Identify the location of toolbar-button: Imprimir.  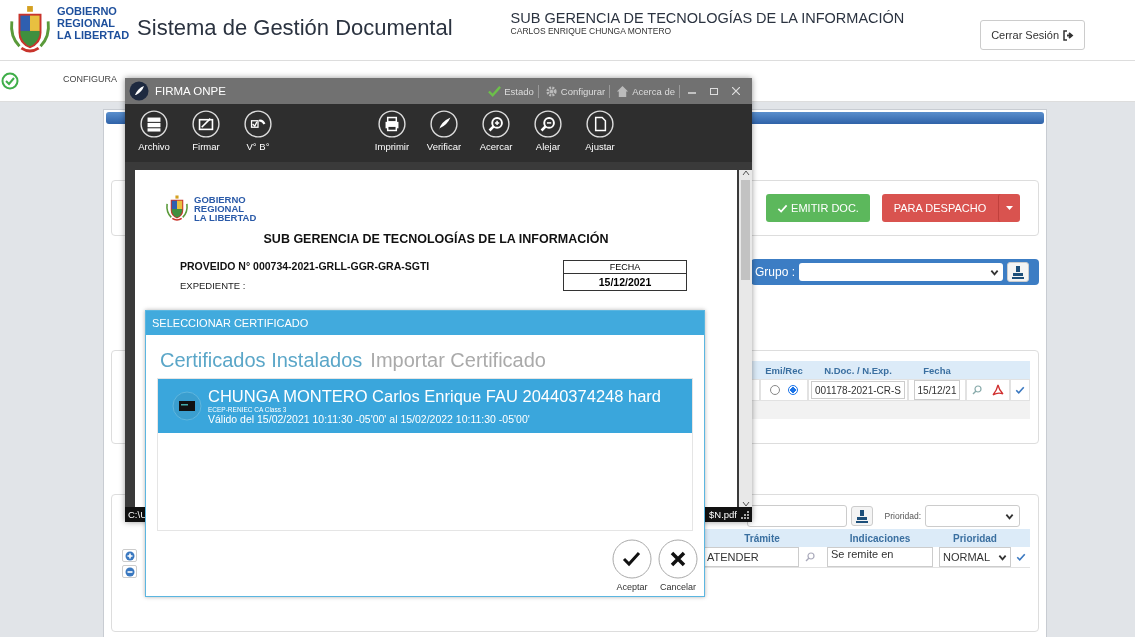
(392, 133).